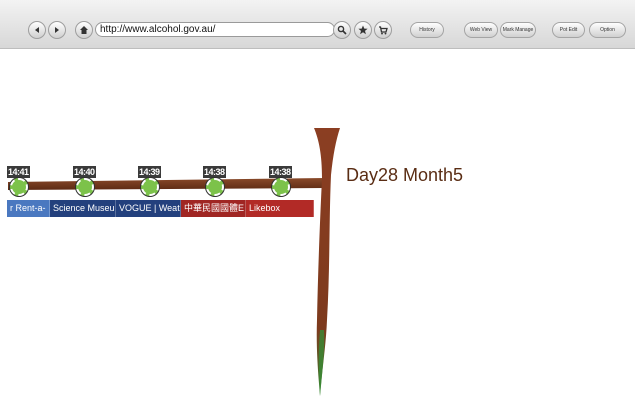 This screenshot has width=635, height=404. What do you see at coordinates (28, 208) in the screenshot?
I see `history-tab: r Rent-a-` at bounding box center [28, 208].